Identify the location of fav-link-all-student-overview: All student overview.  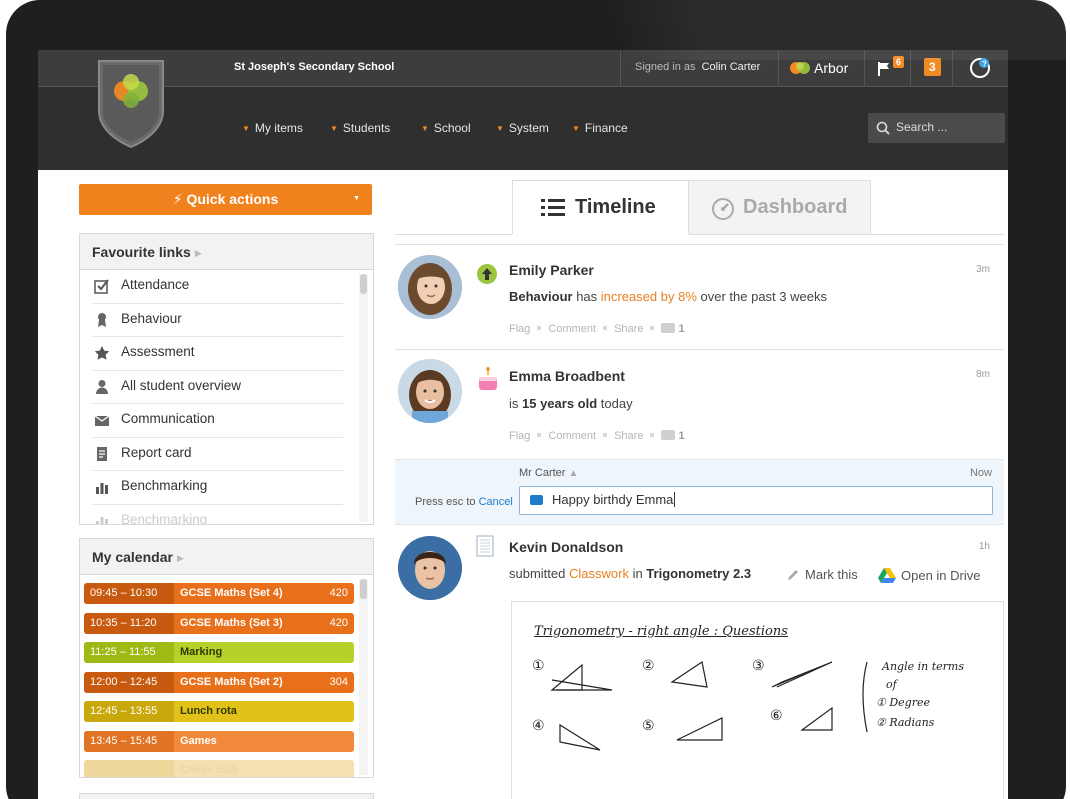
(217, 387).